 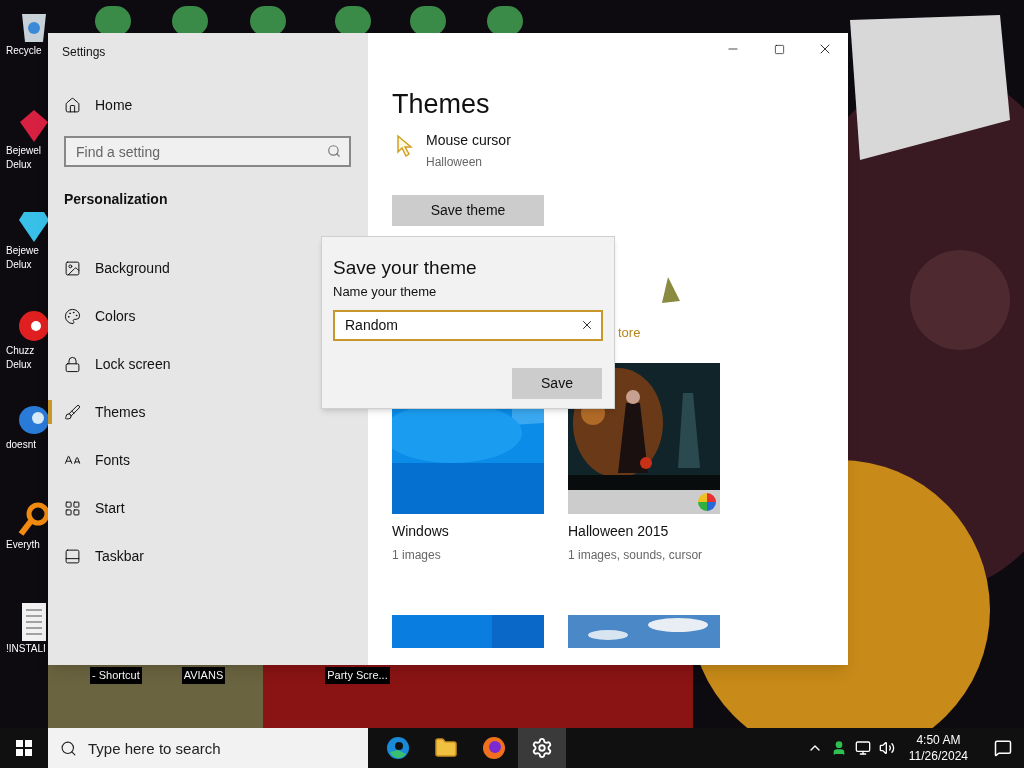 What do you see at coordinates (938, 756) in the screenshot?
I see `date-text: 11/26/2024` at bounding box center [938, 756].